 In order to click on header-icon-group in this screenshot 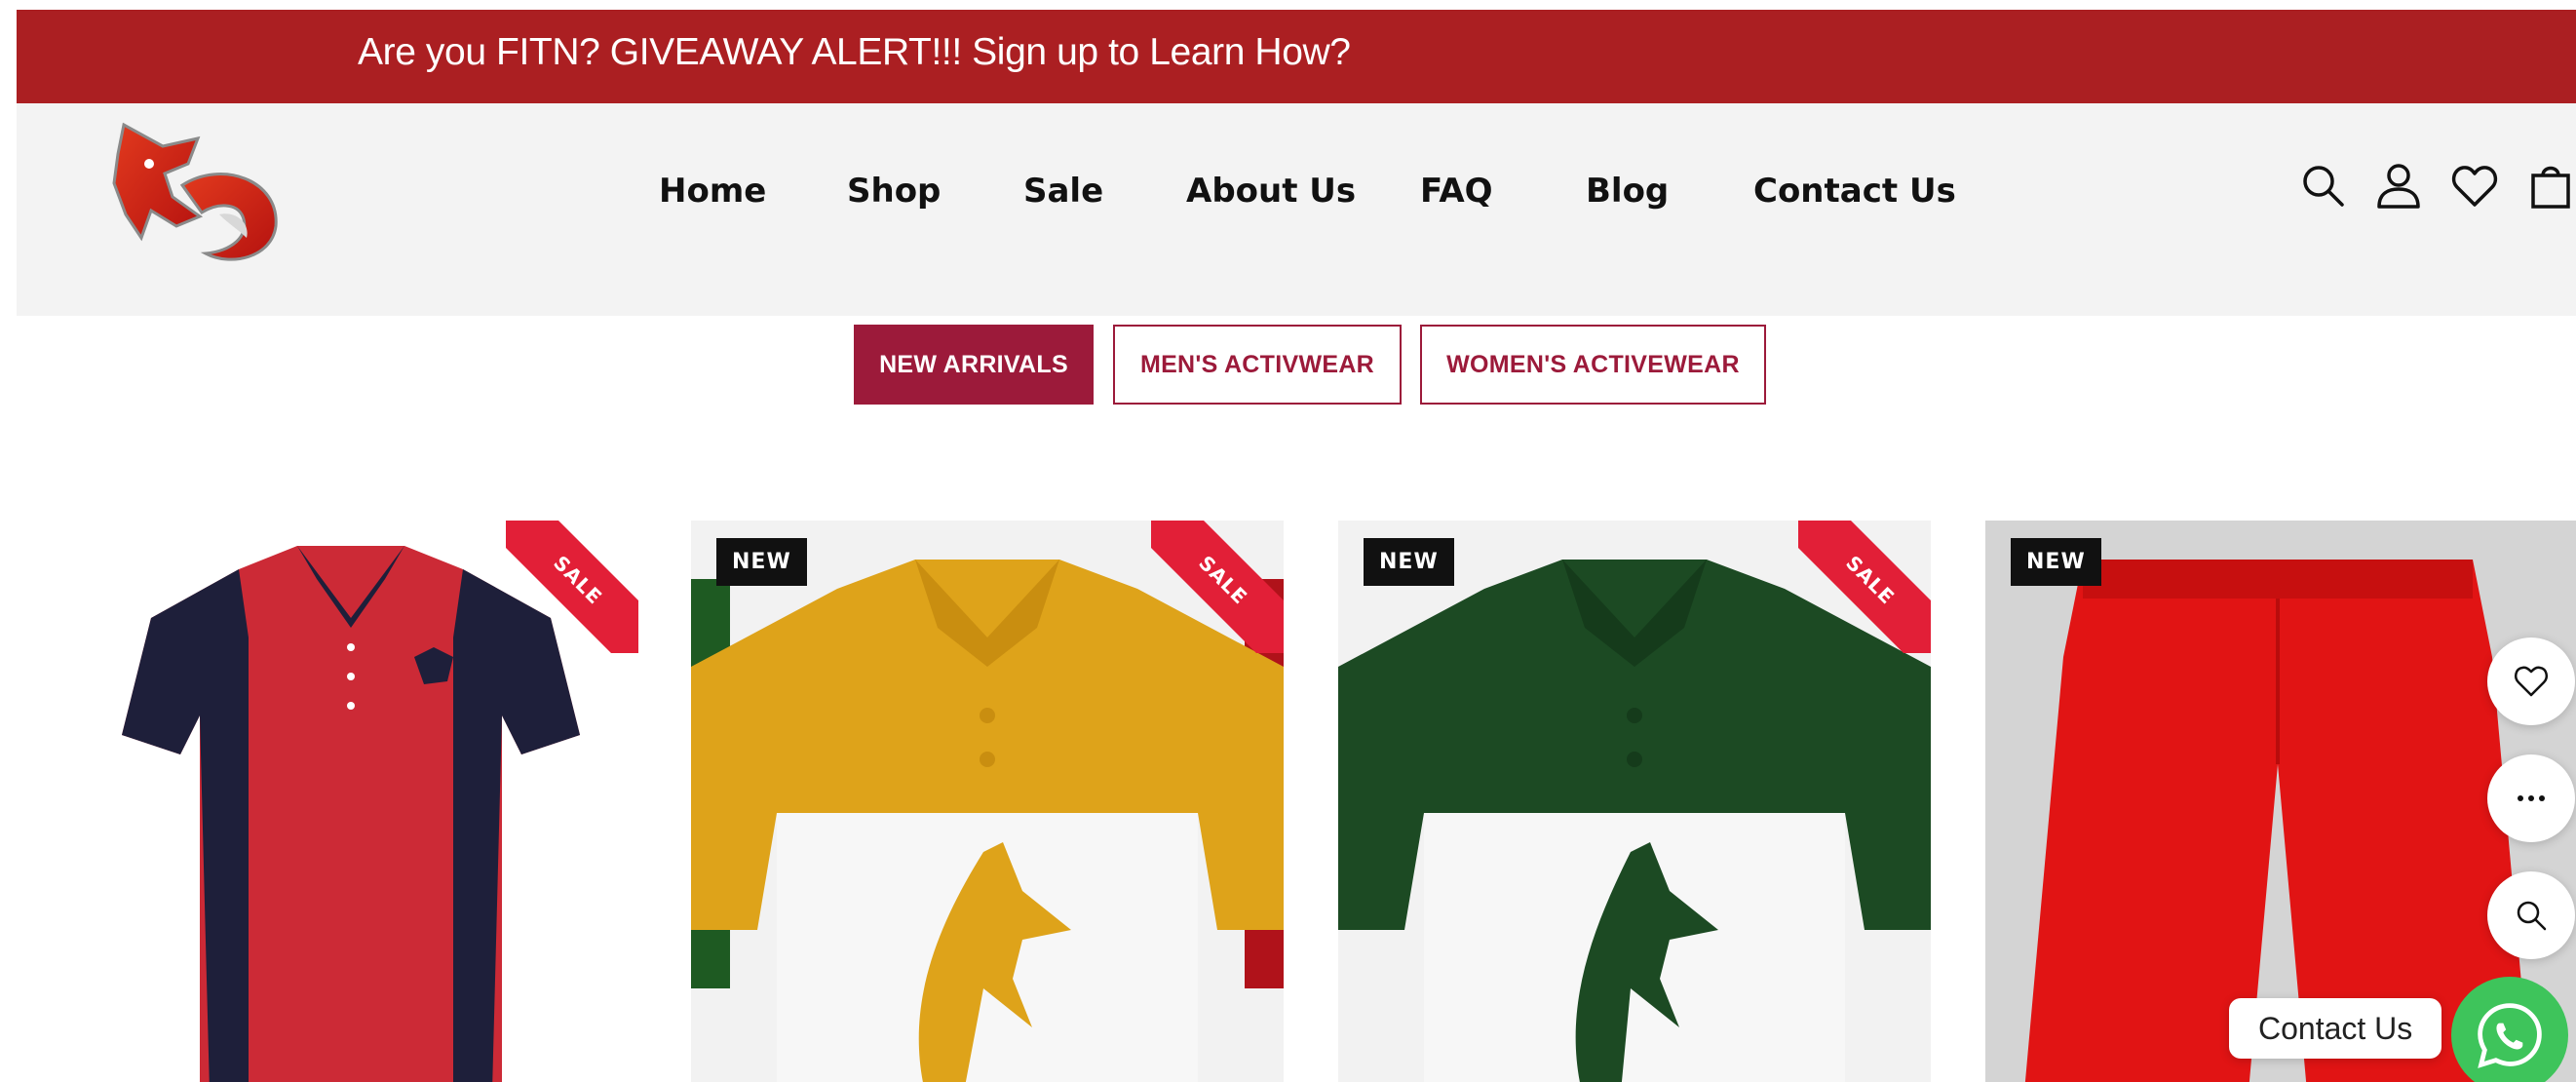, I will do `click(2436, 186)`.